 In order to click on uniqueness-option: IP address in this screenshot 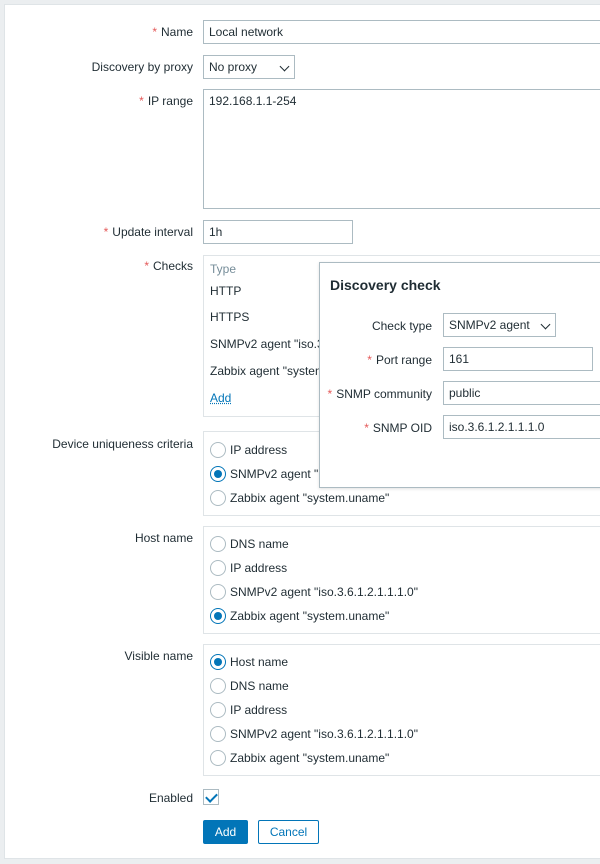, I will do `click(248, 450)`.